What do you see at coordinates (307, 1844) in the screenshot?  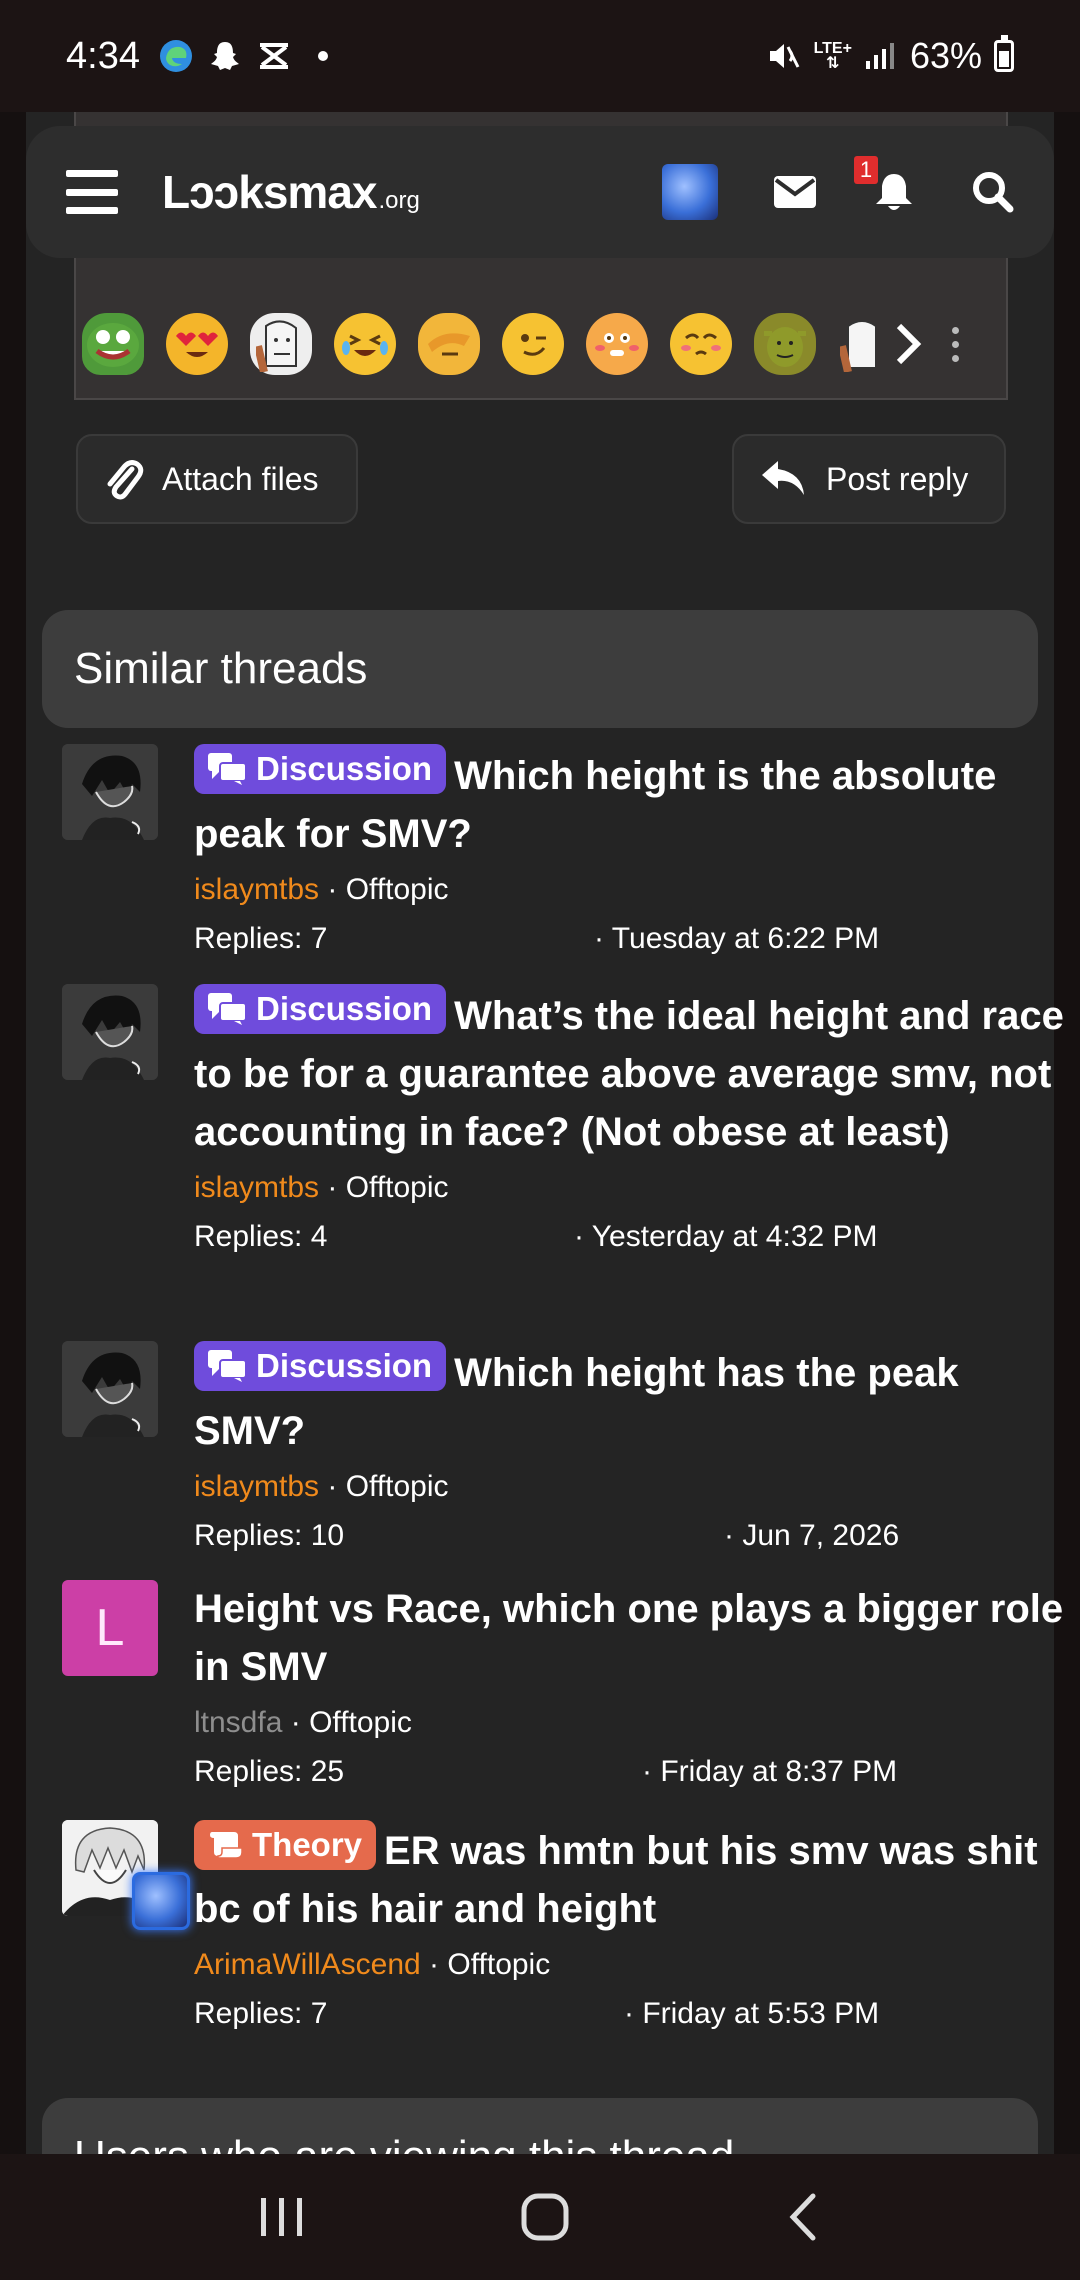 I see `thread-prefix-text: Theory` at bounding box center [307, 1844].